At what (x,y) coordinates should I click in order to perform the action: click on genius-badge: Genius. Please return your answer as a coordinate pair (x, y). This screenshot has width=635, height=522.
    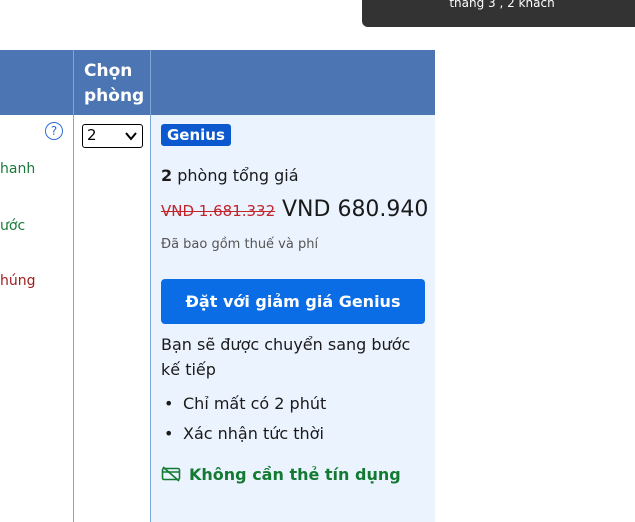
    Looking at the image, I should click on (196, 135).